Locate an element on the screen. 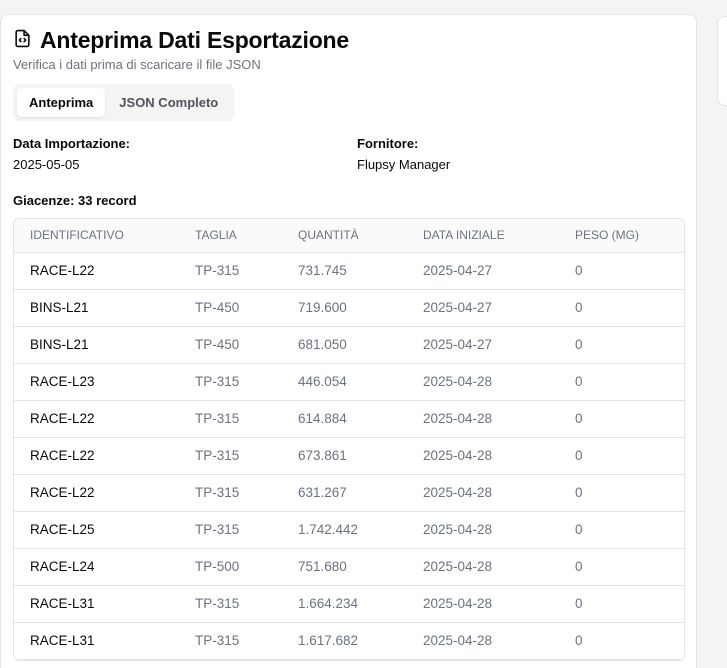  table-row: BINS-L21 TP-450 681.050 2025-04-27 0 is located at coordinates (349, 345).